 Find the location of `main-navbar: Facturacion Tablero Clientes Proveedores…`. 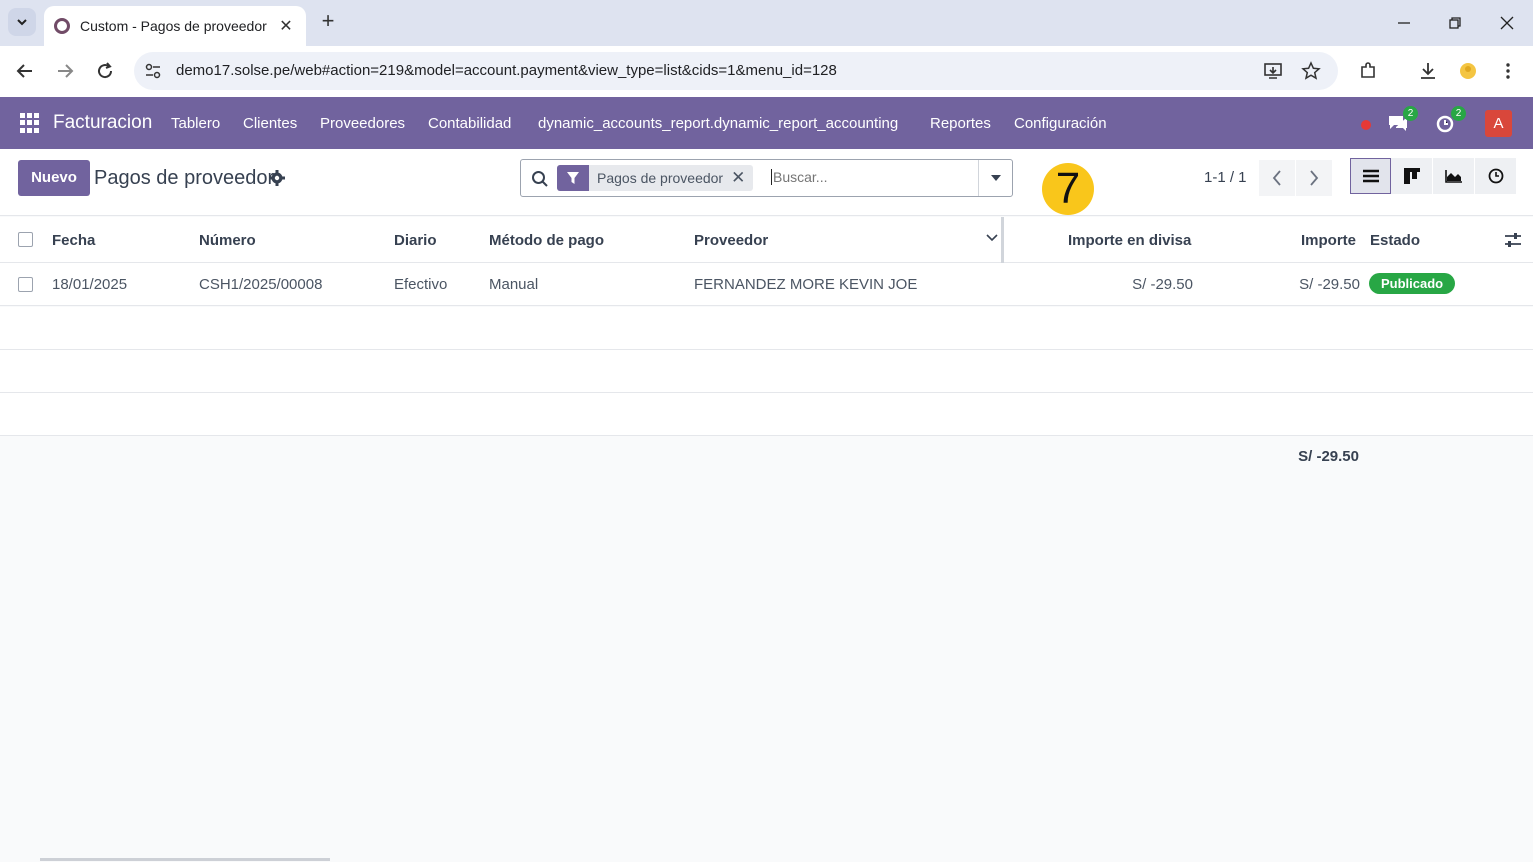

main-navbar: Facturacion Tablero Clientes Proveedores… is located at coordinates (766, 123).